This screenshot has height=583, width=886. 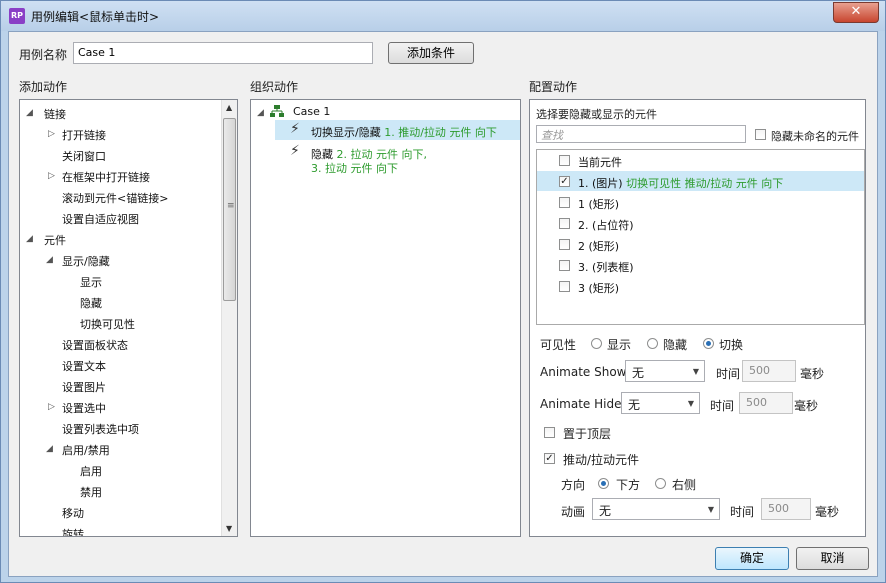 I want to click on widget-item-current: 当前元件, so click(x=600, y=162).